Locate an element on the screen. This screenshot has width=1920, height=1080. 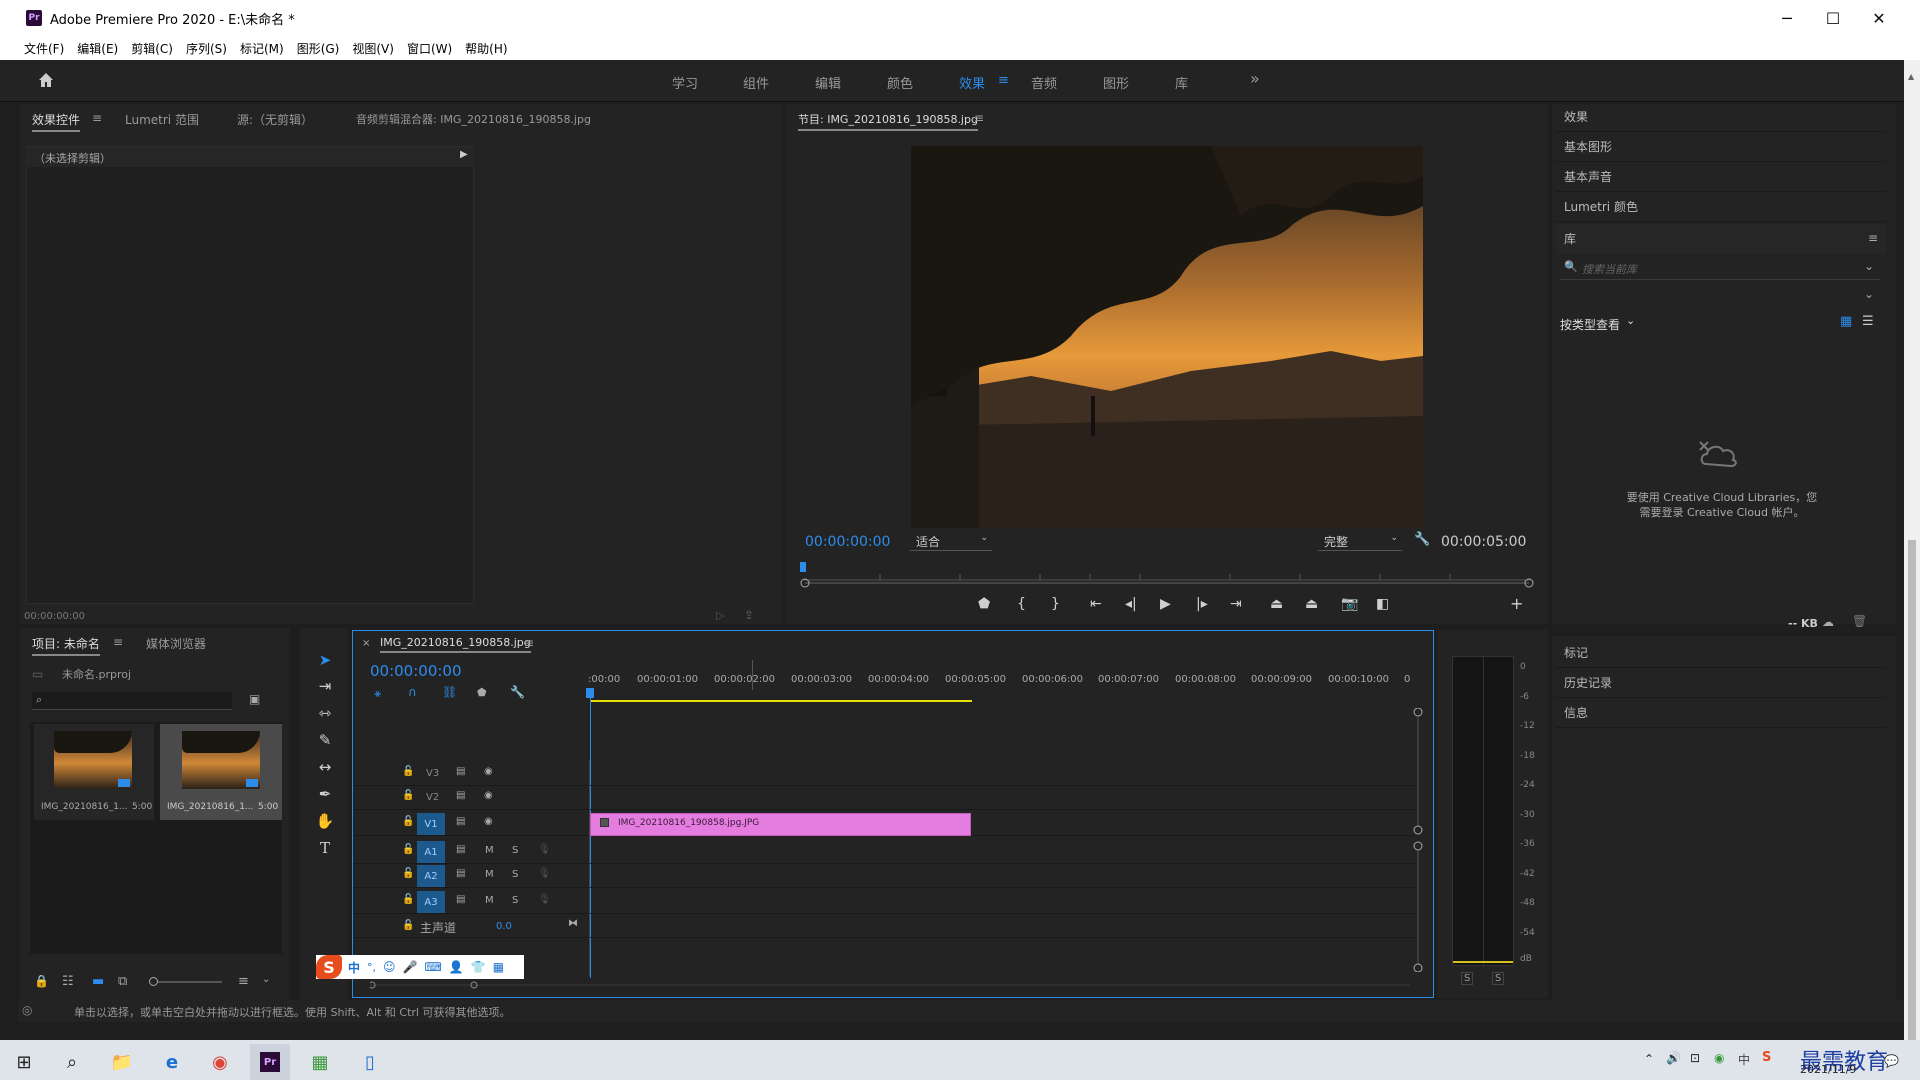
close-sequence-icon: × is located at coordinates (366, 643).